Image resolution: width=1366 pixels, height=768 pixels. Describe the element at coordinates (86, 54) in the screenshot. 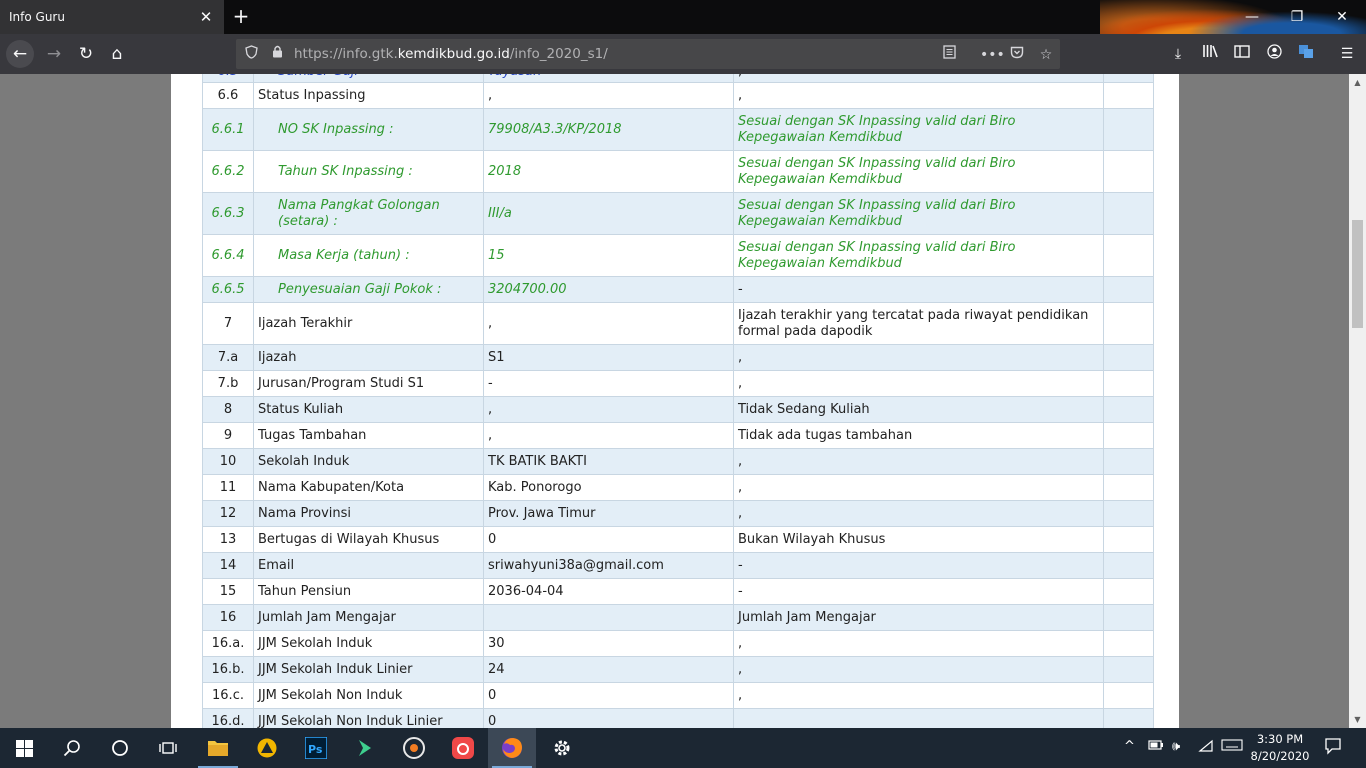

I see `reload-icon: ↻` at that location.